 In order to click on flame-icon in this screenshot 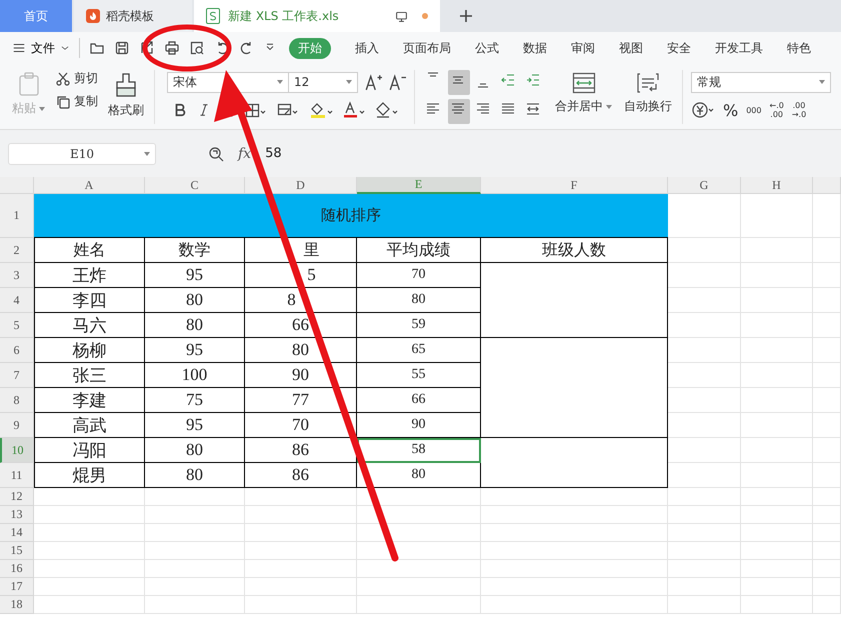, I will do `click(93, 16)`.